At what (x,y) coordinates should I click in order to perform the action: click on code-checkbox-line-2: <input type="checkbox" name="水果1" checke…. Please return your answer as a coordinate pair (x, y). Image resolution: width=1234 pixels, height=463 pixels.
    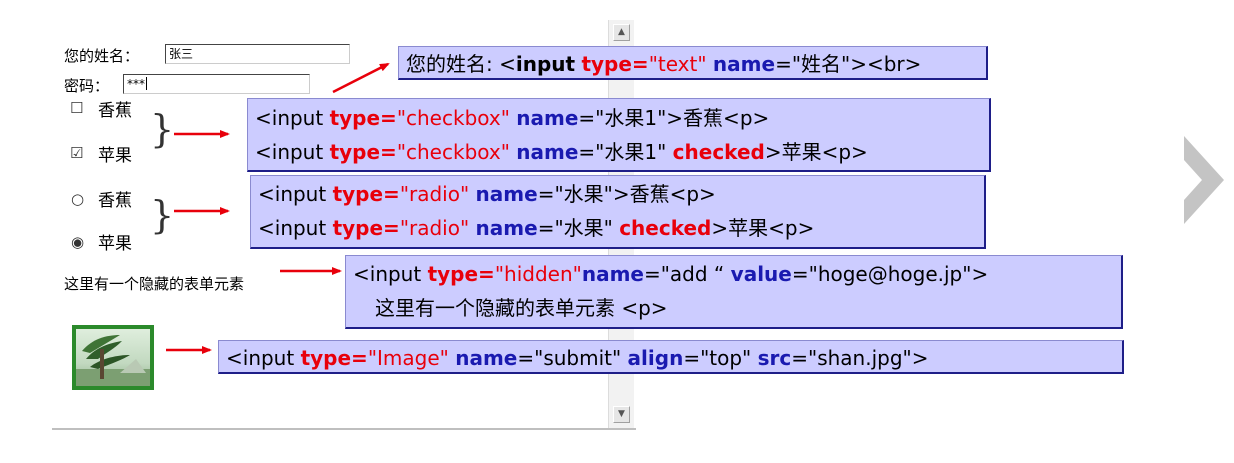
    Looking at the image, I should click on (561, 152).